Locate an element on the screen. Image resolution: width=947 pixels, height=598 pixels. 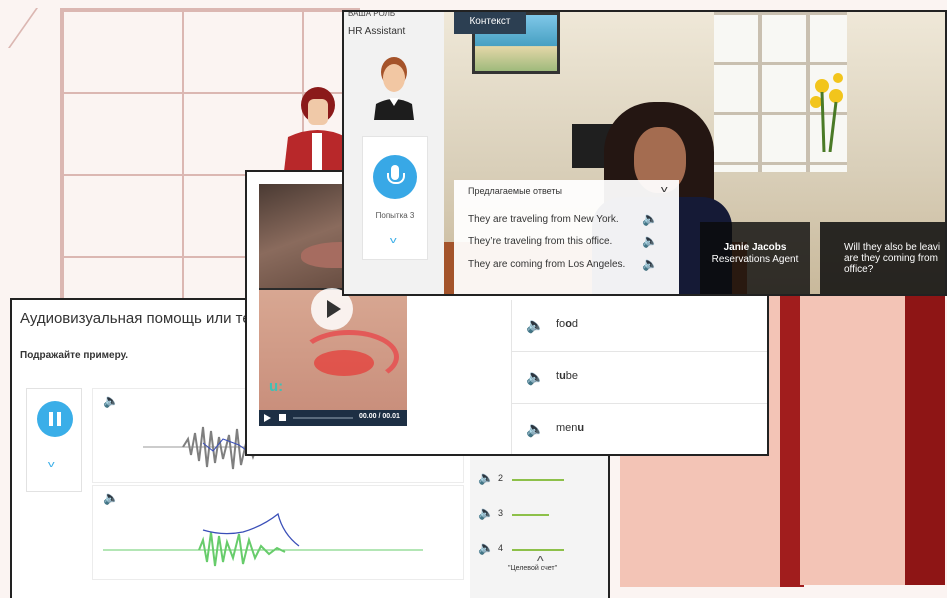
suggestion-item: They are traveling from New York. is located at coordinates (543, 219).